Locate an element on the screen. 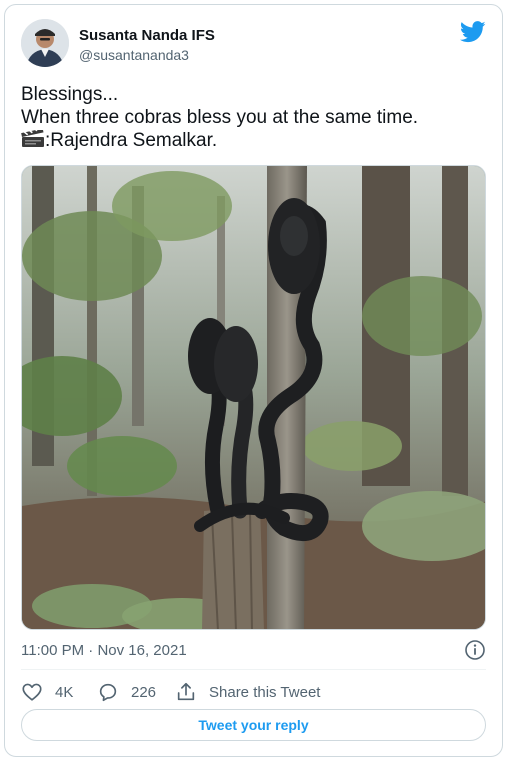 The image size is (509, 764). divider is located at coordinates (253, 669).